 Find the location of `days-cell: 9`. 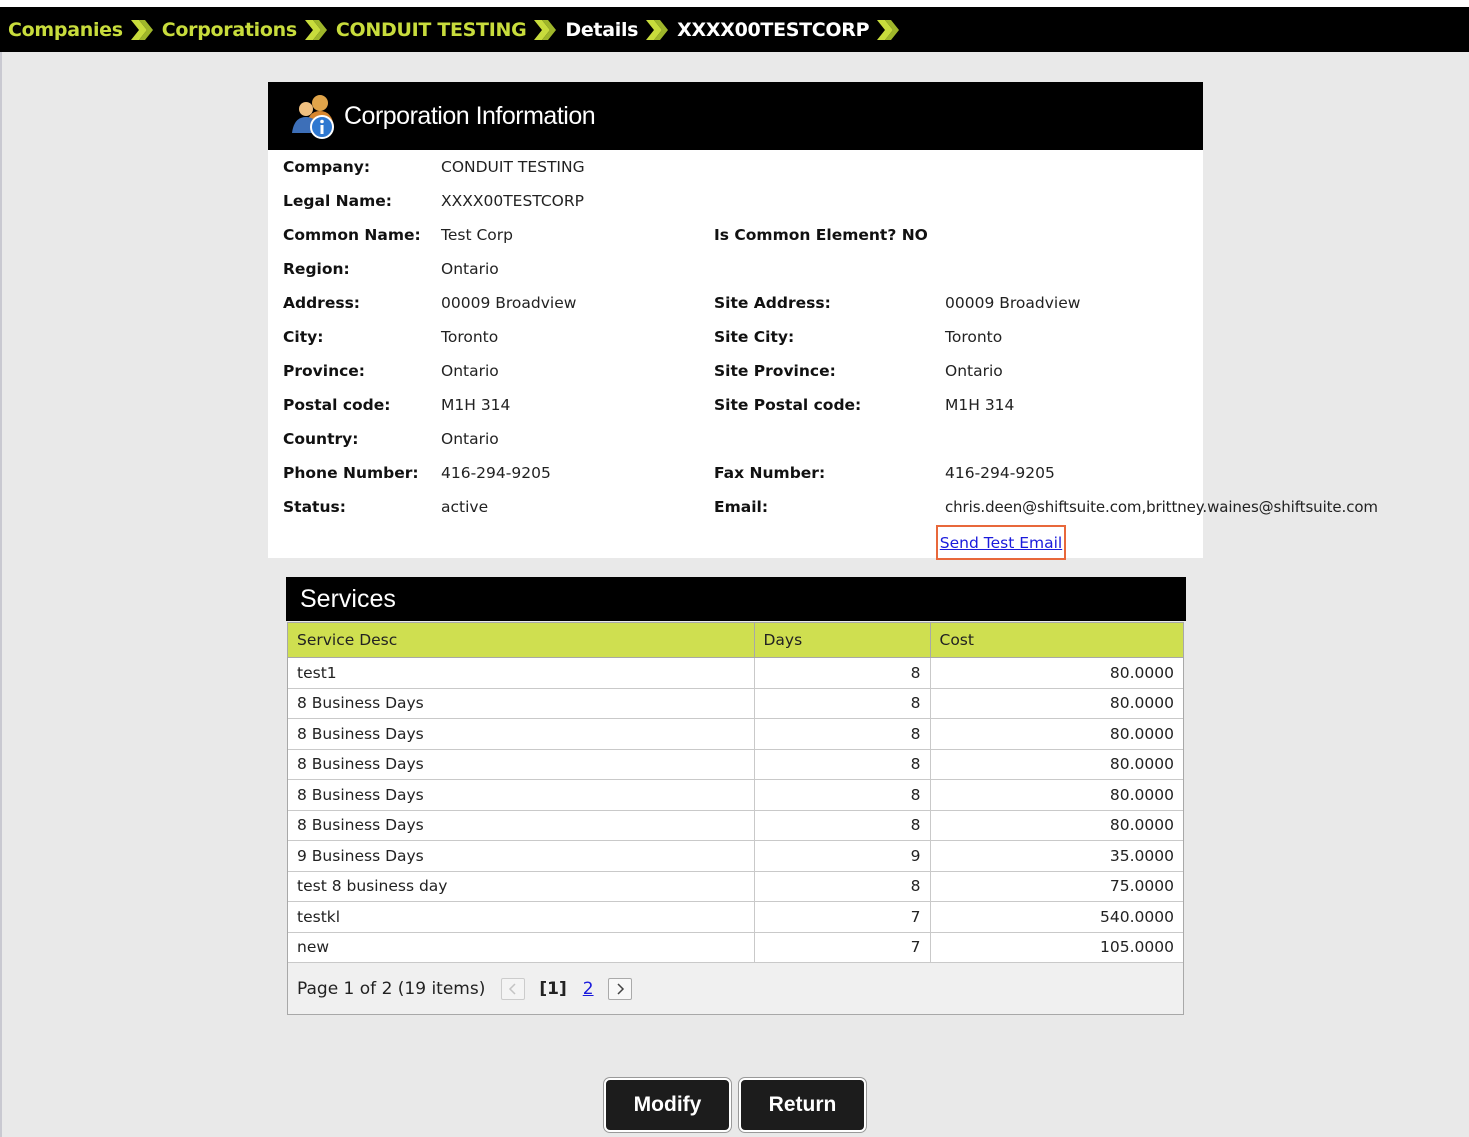

days-cell: 9 is located at coordinates (842, 856).